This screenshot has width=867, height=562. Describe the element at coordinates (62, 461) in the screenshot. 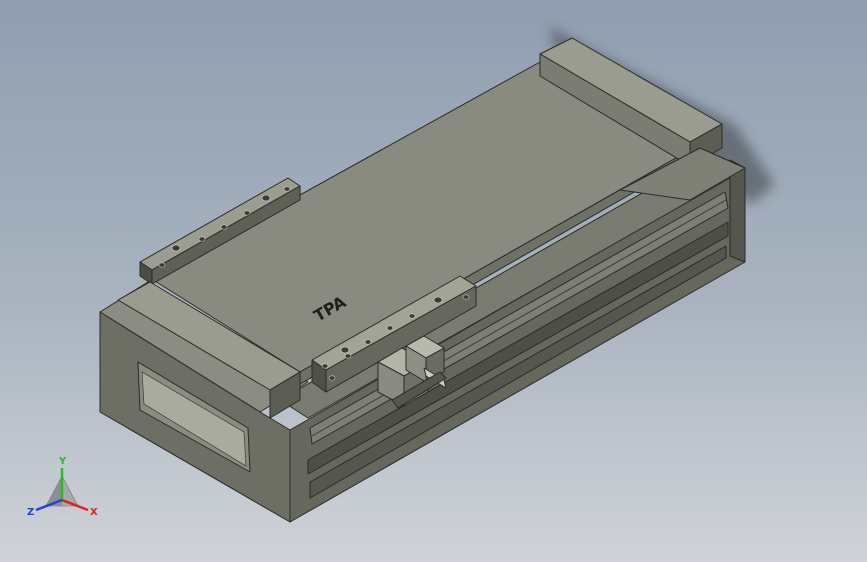

I see `y-axis-label: Y` at that location.